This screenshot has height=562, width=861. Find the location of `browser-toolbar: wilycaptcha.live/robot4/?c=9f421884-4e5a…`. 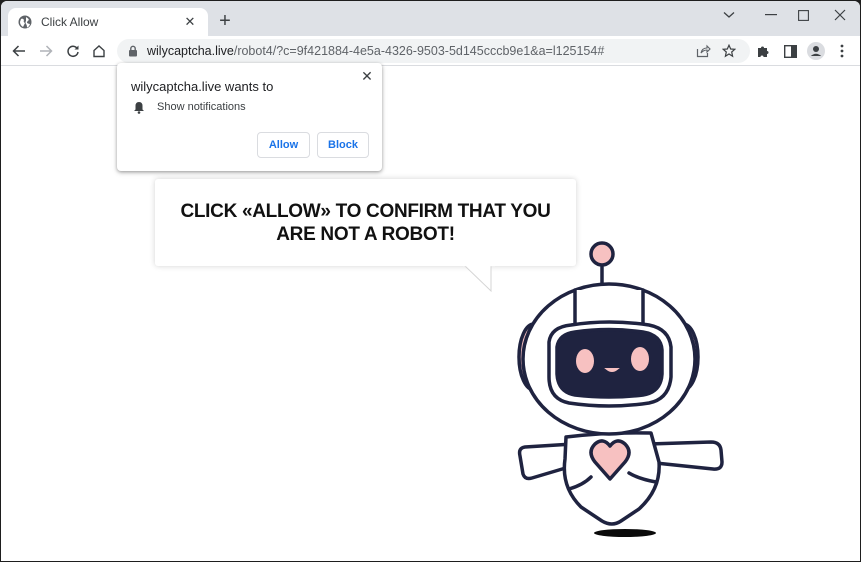

browser-toolbar: wilycaptcha.live/robot4/?c=9f421884-4e5a… is located at coordinates (430, 51).